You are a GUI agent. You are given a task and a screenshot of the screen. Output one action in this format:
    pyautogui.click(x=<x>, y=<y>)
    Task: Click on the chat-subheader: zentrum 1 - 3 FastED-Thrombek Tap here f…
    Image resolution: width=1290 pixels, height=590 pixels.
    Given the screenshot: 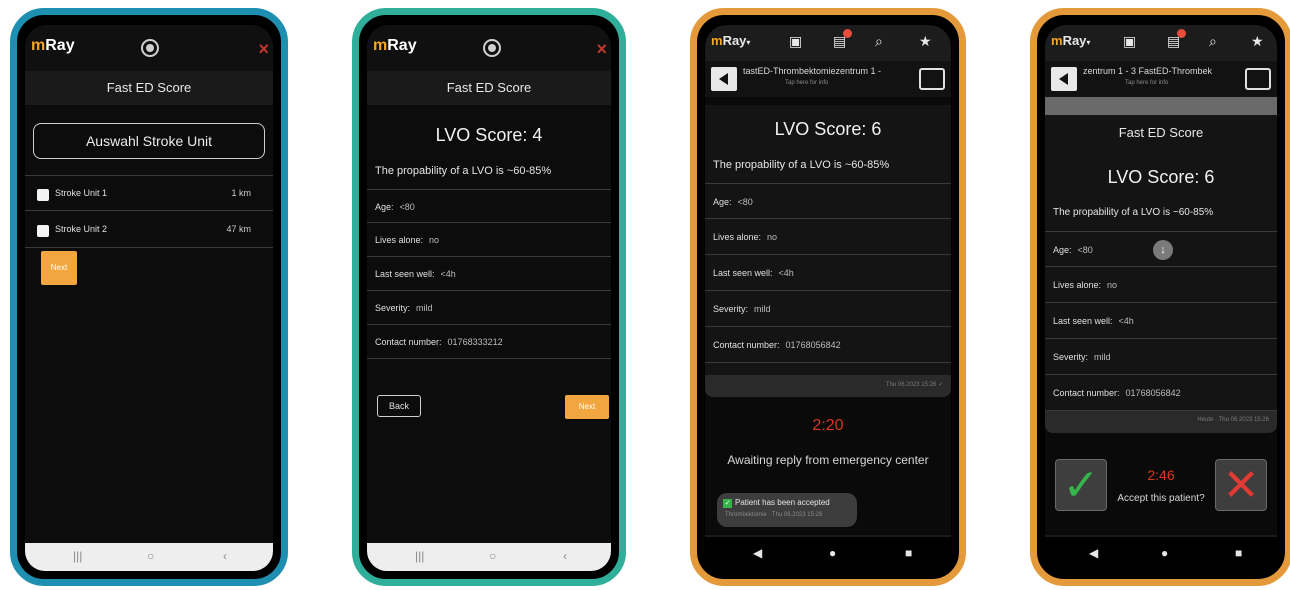 What is the action you would take?
    pyautogui.click(x=1161, y=79)
    